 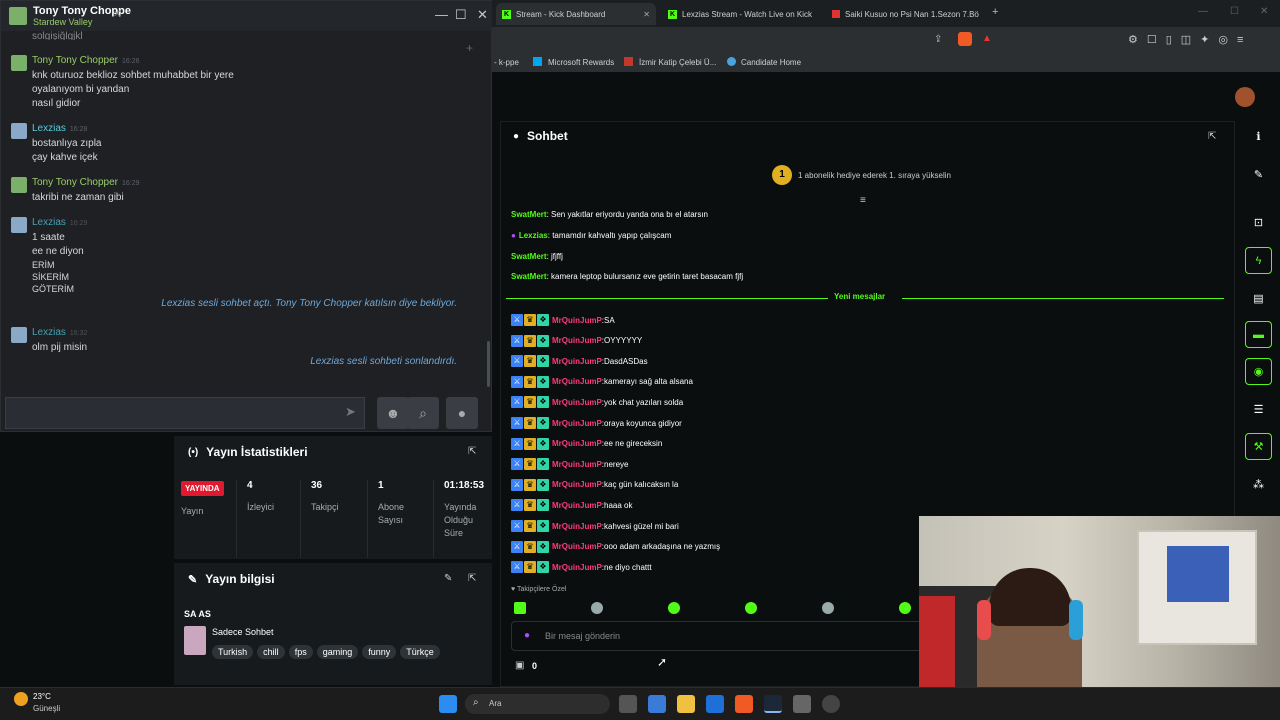 I want to click on rewards-icon: ▲, so click(x=987, y=38).